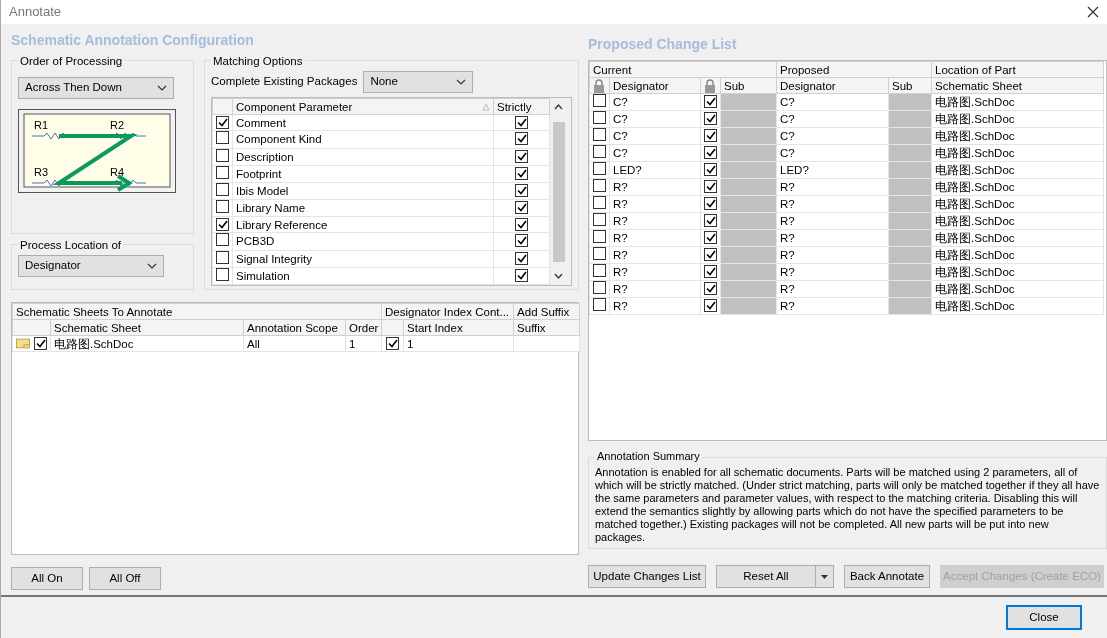 Image resolution: width=1107 pixels, height=638 pixels. What do you see at coordinates (162, 88) in the screenshot?
I see `chevron-down-icon` at bounding box center [162, 88].